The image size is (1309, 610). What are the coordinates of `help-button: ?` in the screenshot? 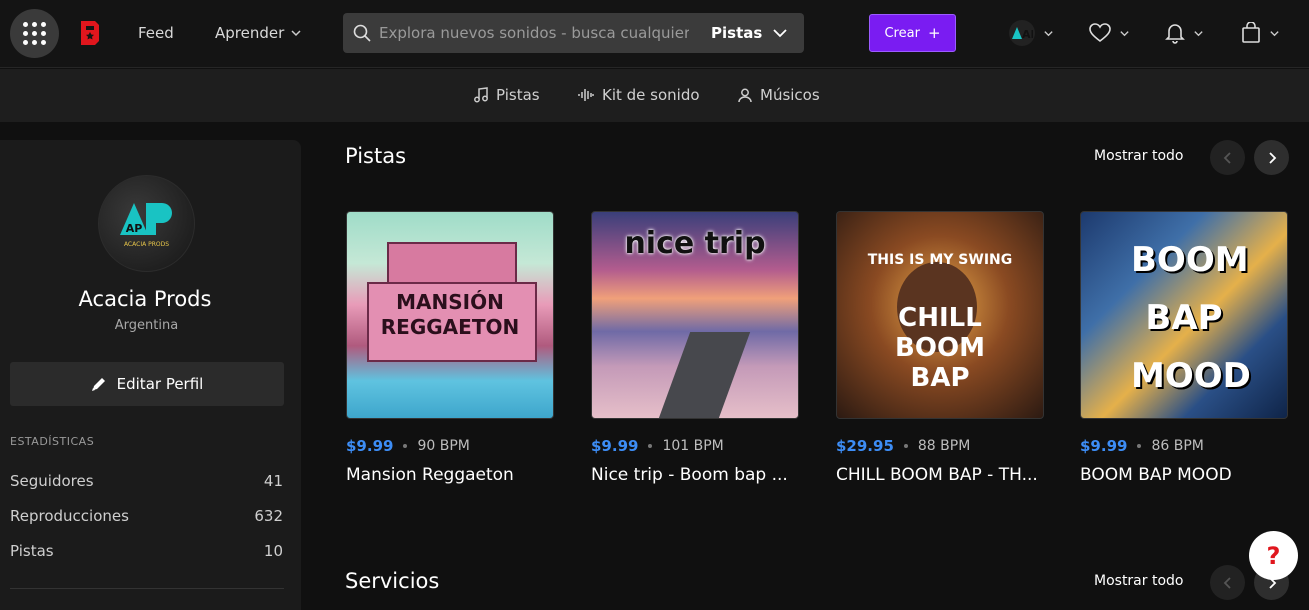 It's located at (1273, 555).